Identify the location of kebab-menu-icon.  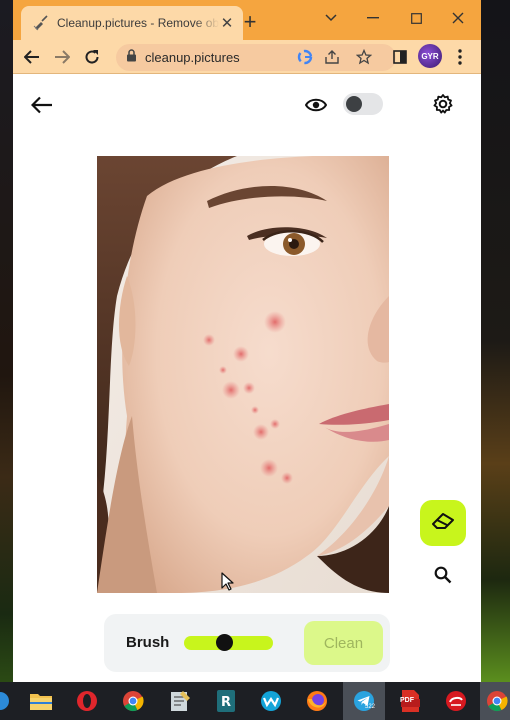
(460, 57).